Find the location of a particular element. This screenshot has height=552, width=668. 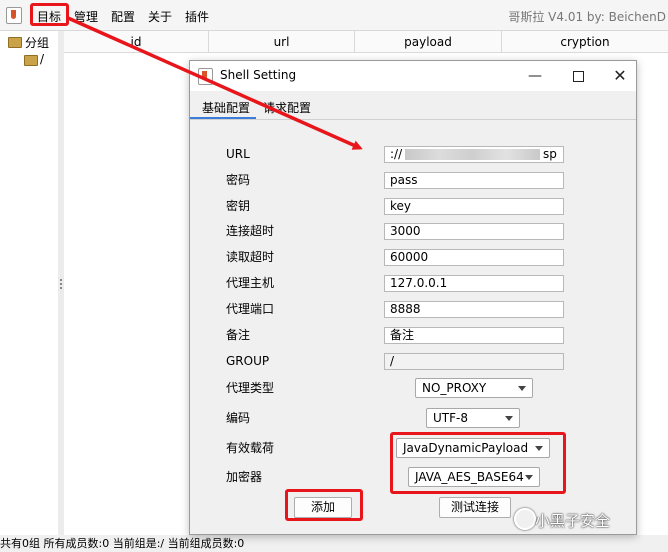

wechat-watermark-icon is located at coordinates (525, 519).